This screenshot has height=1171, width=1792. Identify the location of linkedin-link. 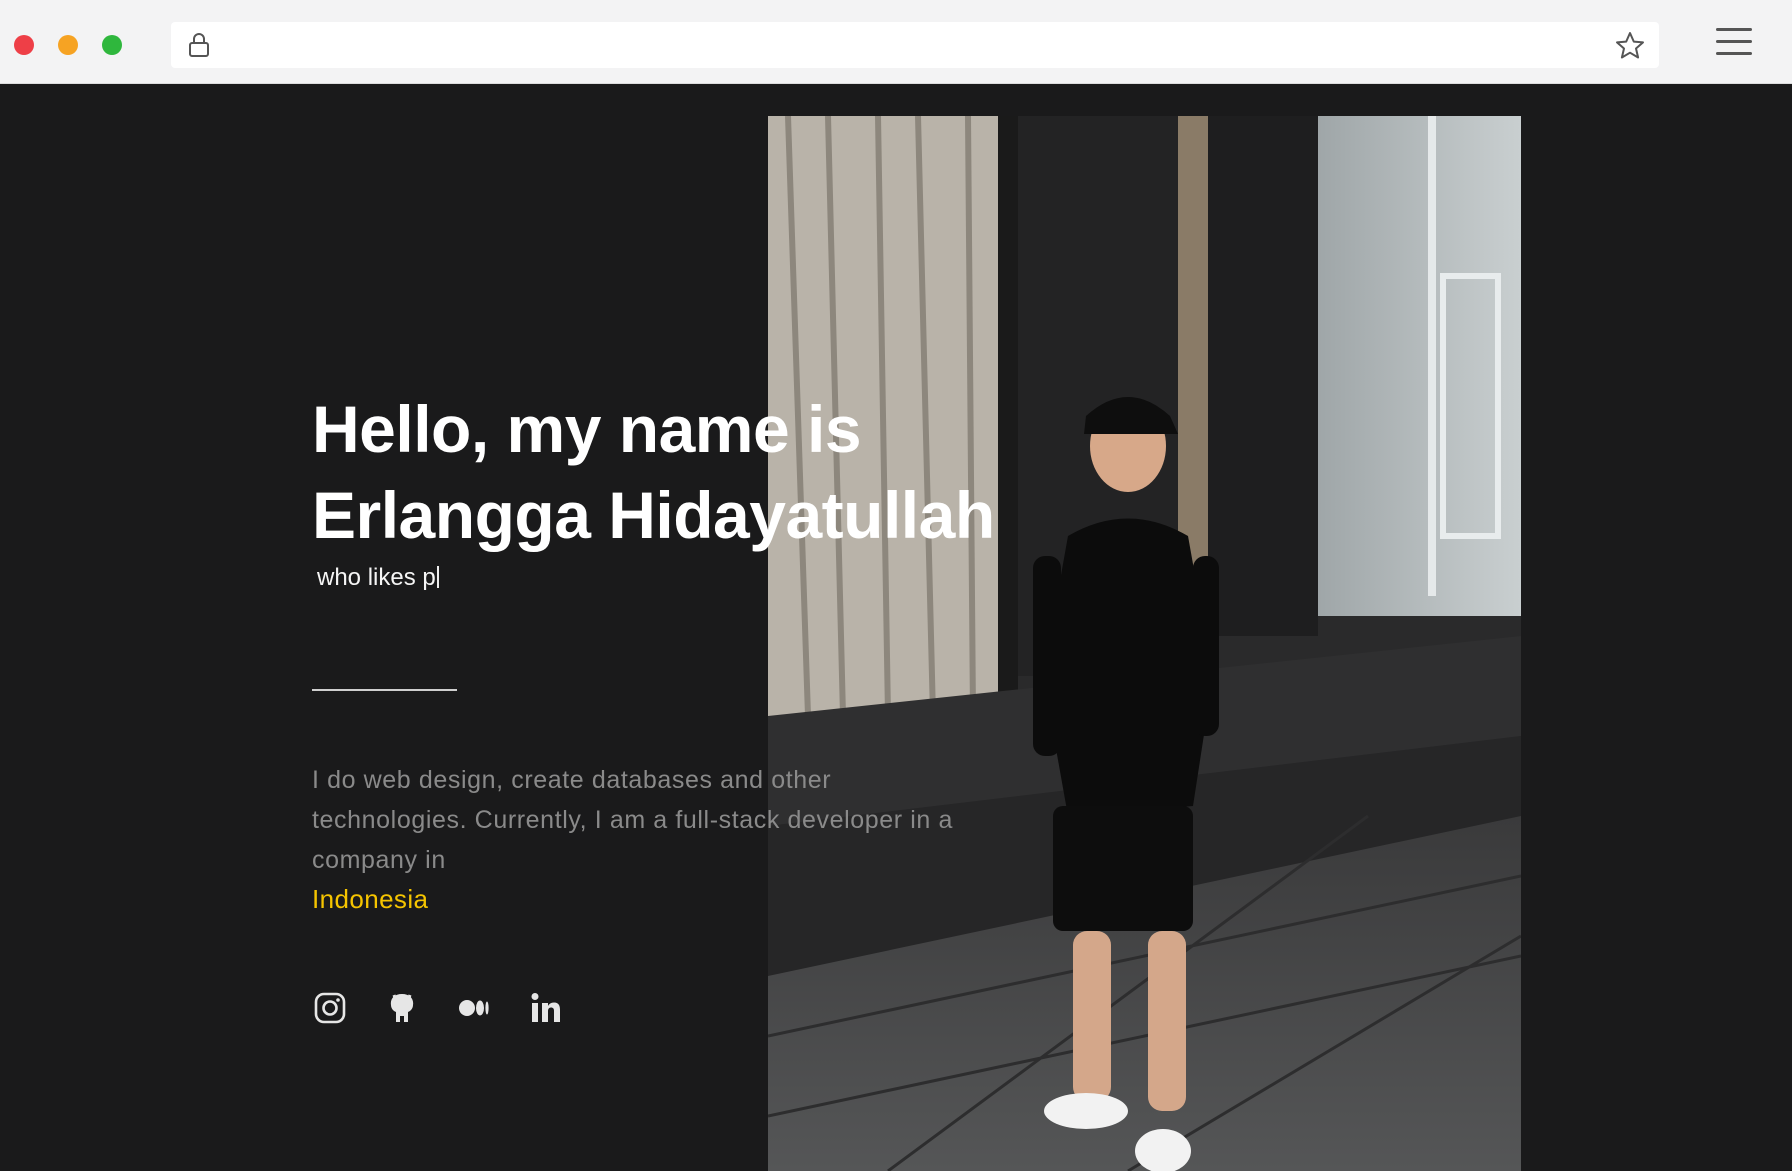
(546, 1008).